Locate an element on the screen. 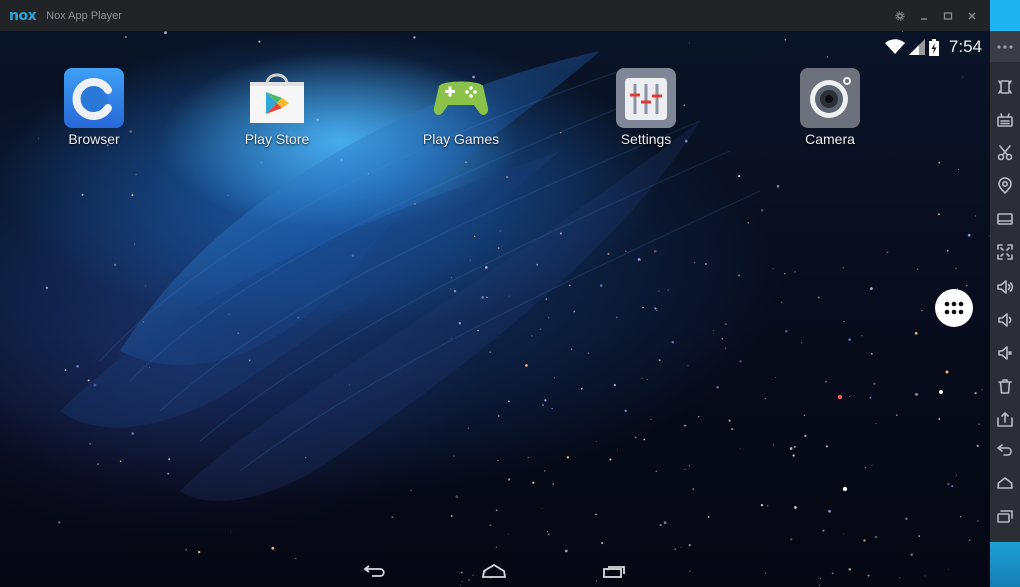  battery-charging-icon is located at coordinates (933, 47).